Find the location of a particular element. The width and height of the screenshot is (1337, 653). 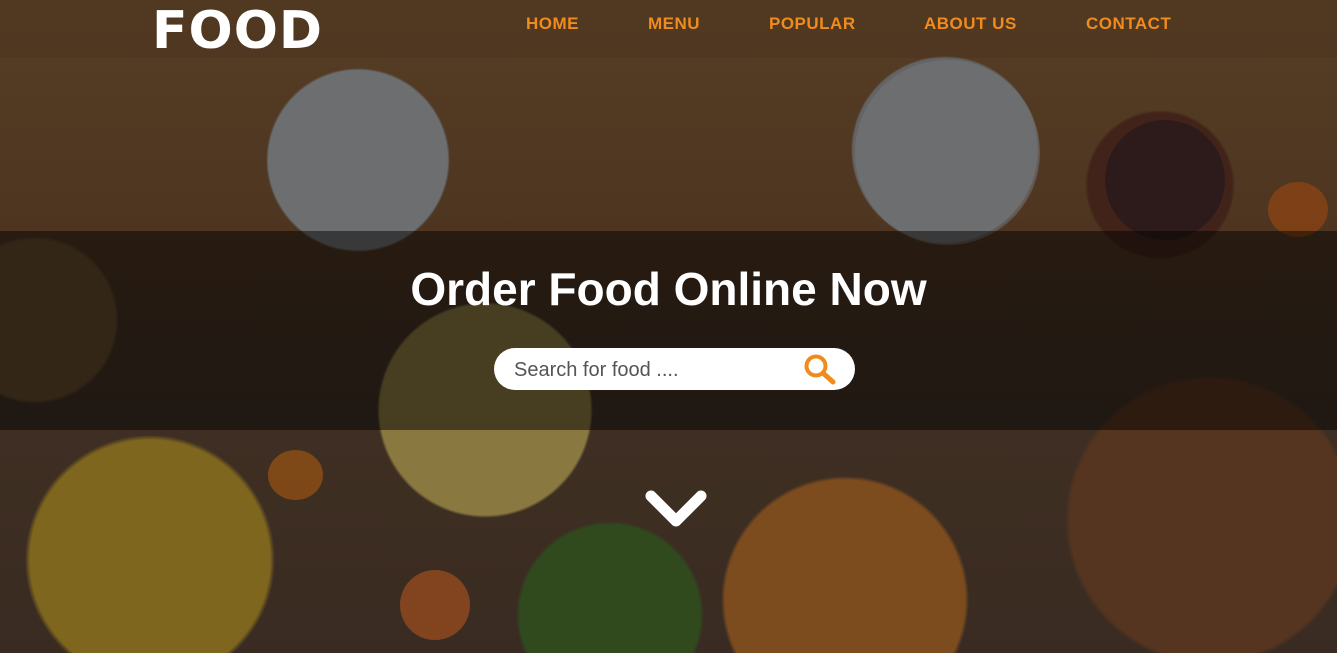

hero-headline: Order Food Online Now is located at coordinates (668, 289).